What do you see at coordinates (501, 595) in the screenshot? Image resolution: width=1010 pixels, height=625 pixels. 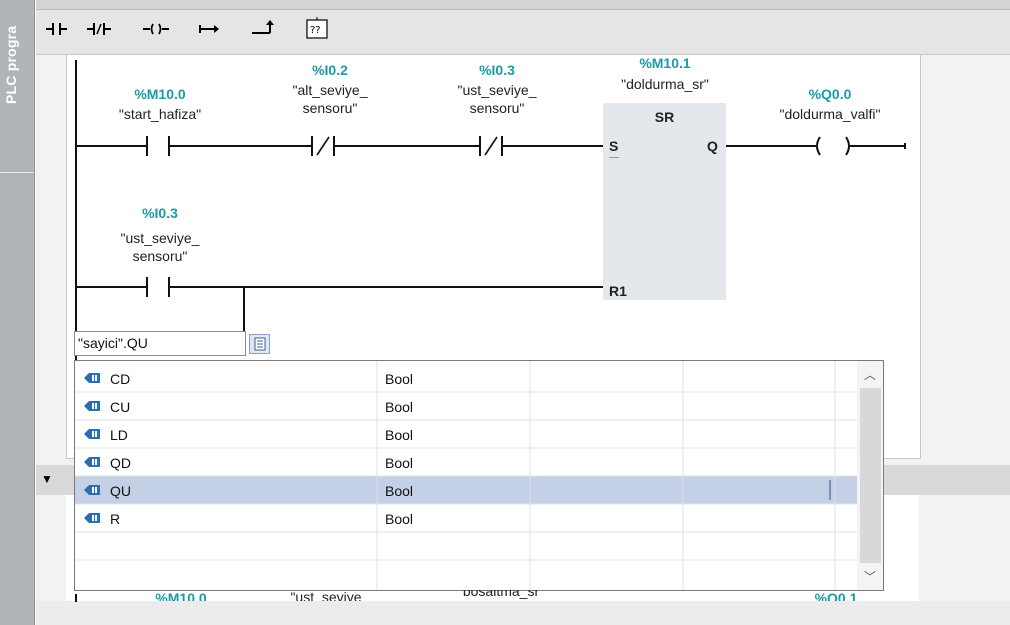 I see `n2-block-tag: "bosaltma_sr"` at bounding box center [501, 595].